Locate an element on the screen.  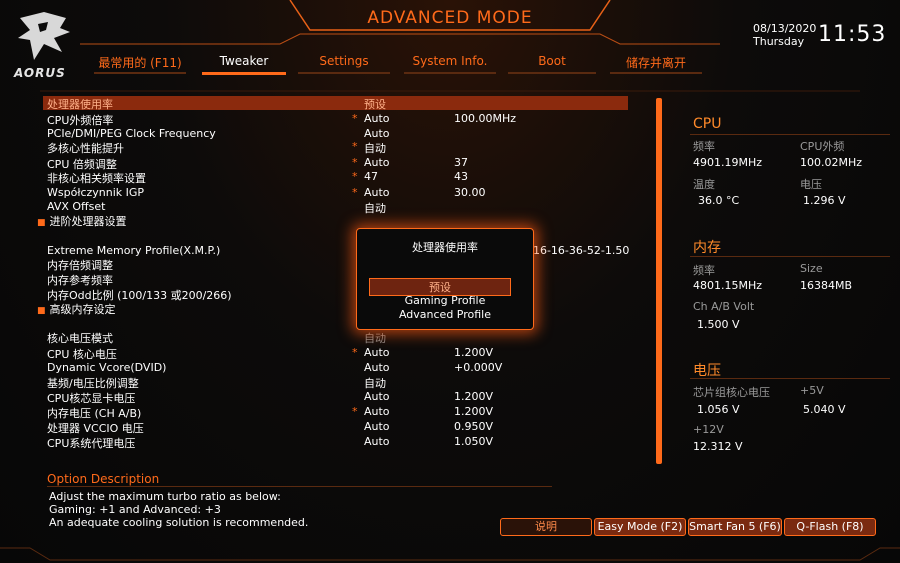
submenu-label: 进阶处理器设置 is located at coordinates (88, 221).